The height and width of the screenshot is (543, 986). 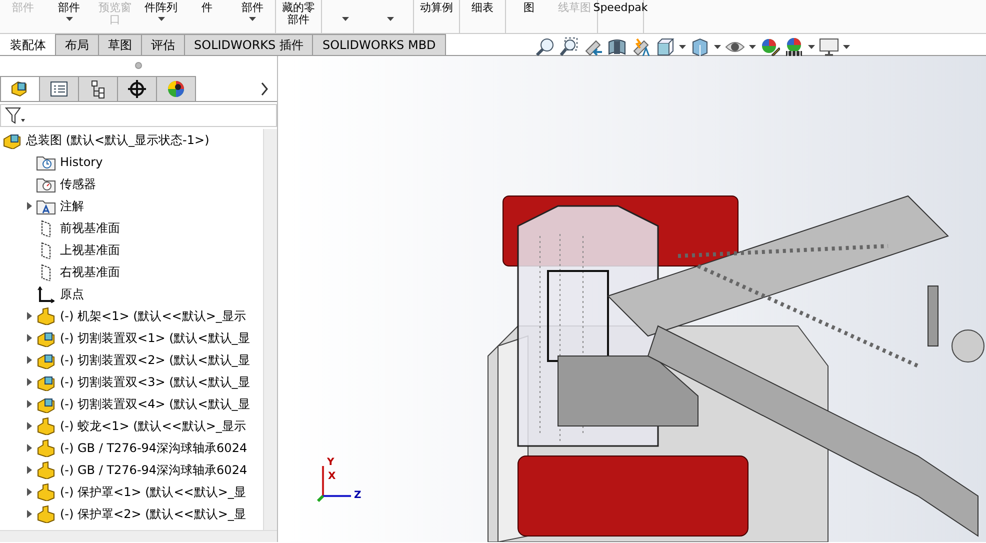 What do you see at coordinates (828, 47) in the screenshot?
I see `monitor-icon` at bounding box center [828, 47].